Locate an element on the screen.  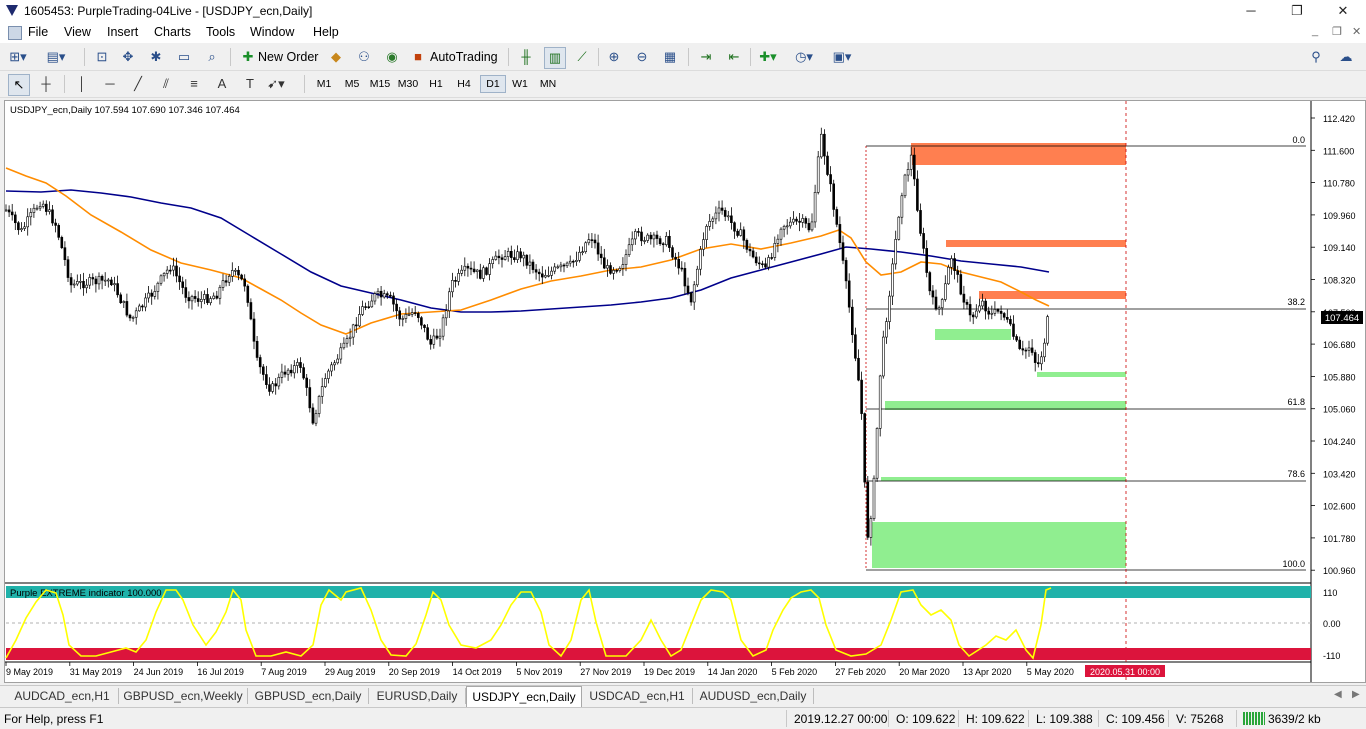
signals-icon: ⚇ is located at coordinates (364, 57).